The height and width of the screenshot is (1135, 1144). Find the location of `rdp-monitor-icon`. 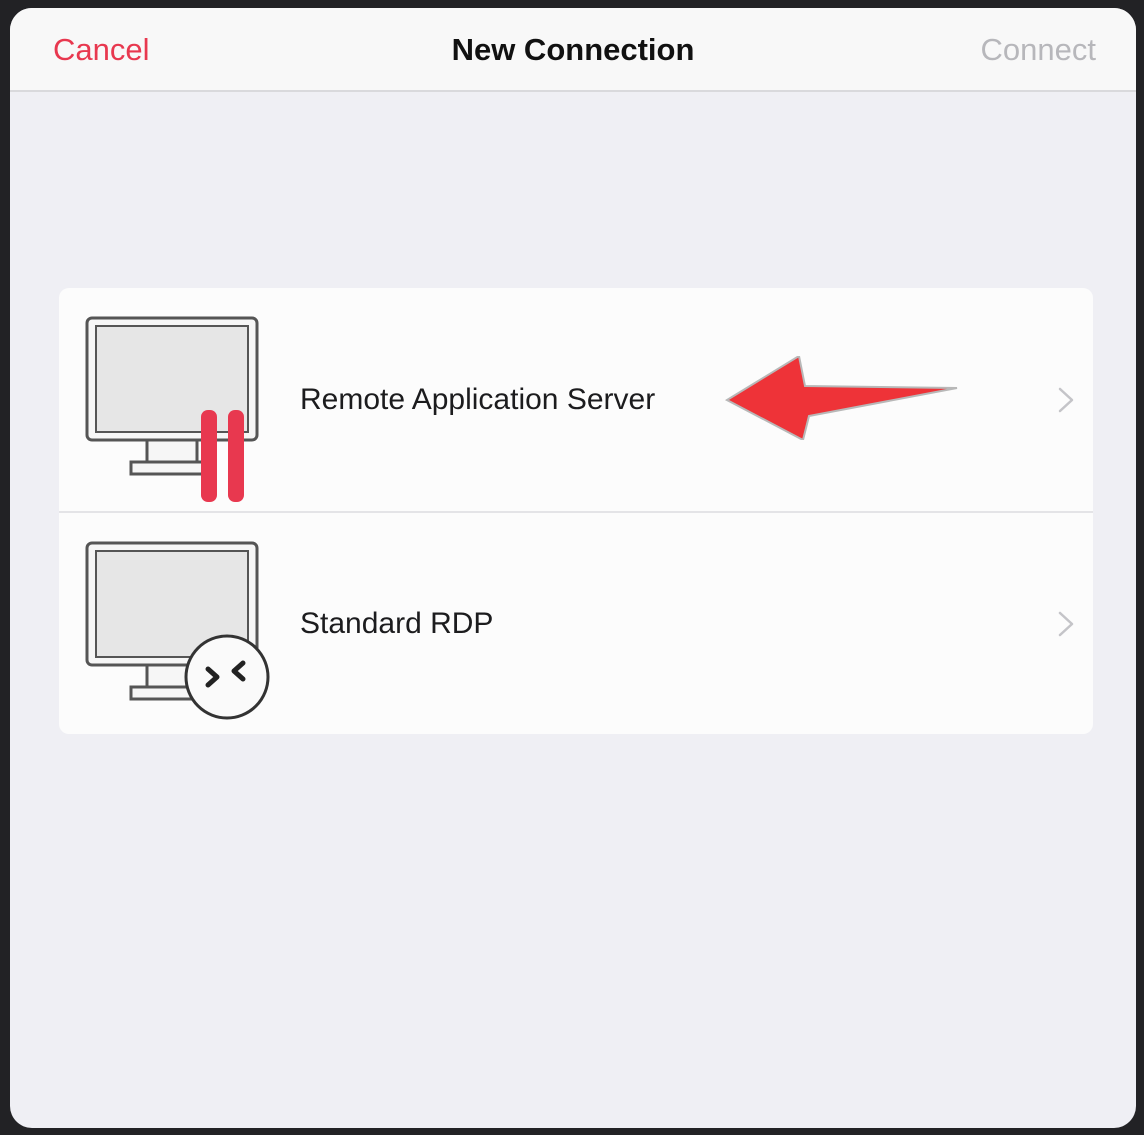

rdp-monitor-icon is located at coordinates (177, 630).